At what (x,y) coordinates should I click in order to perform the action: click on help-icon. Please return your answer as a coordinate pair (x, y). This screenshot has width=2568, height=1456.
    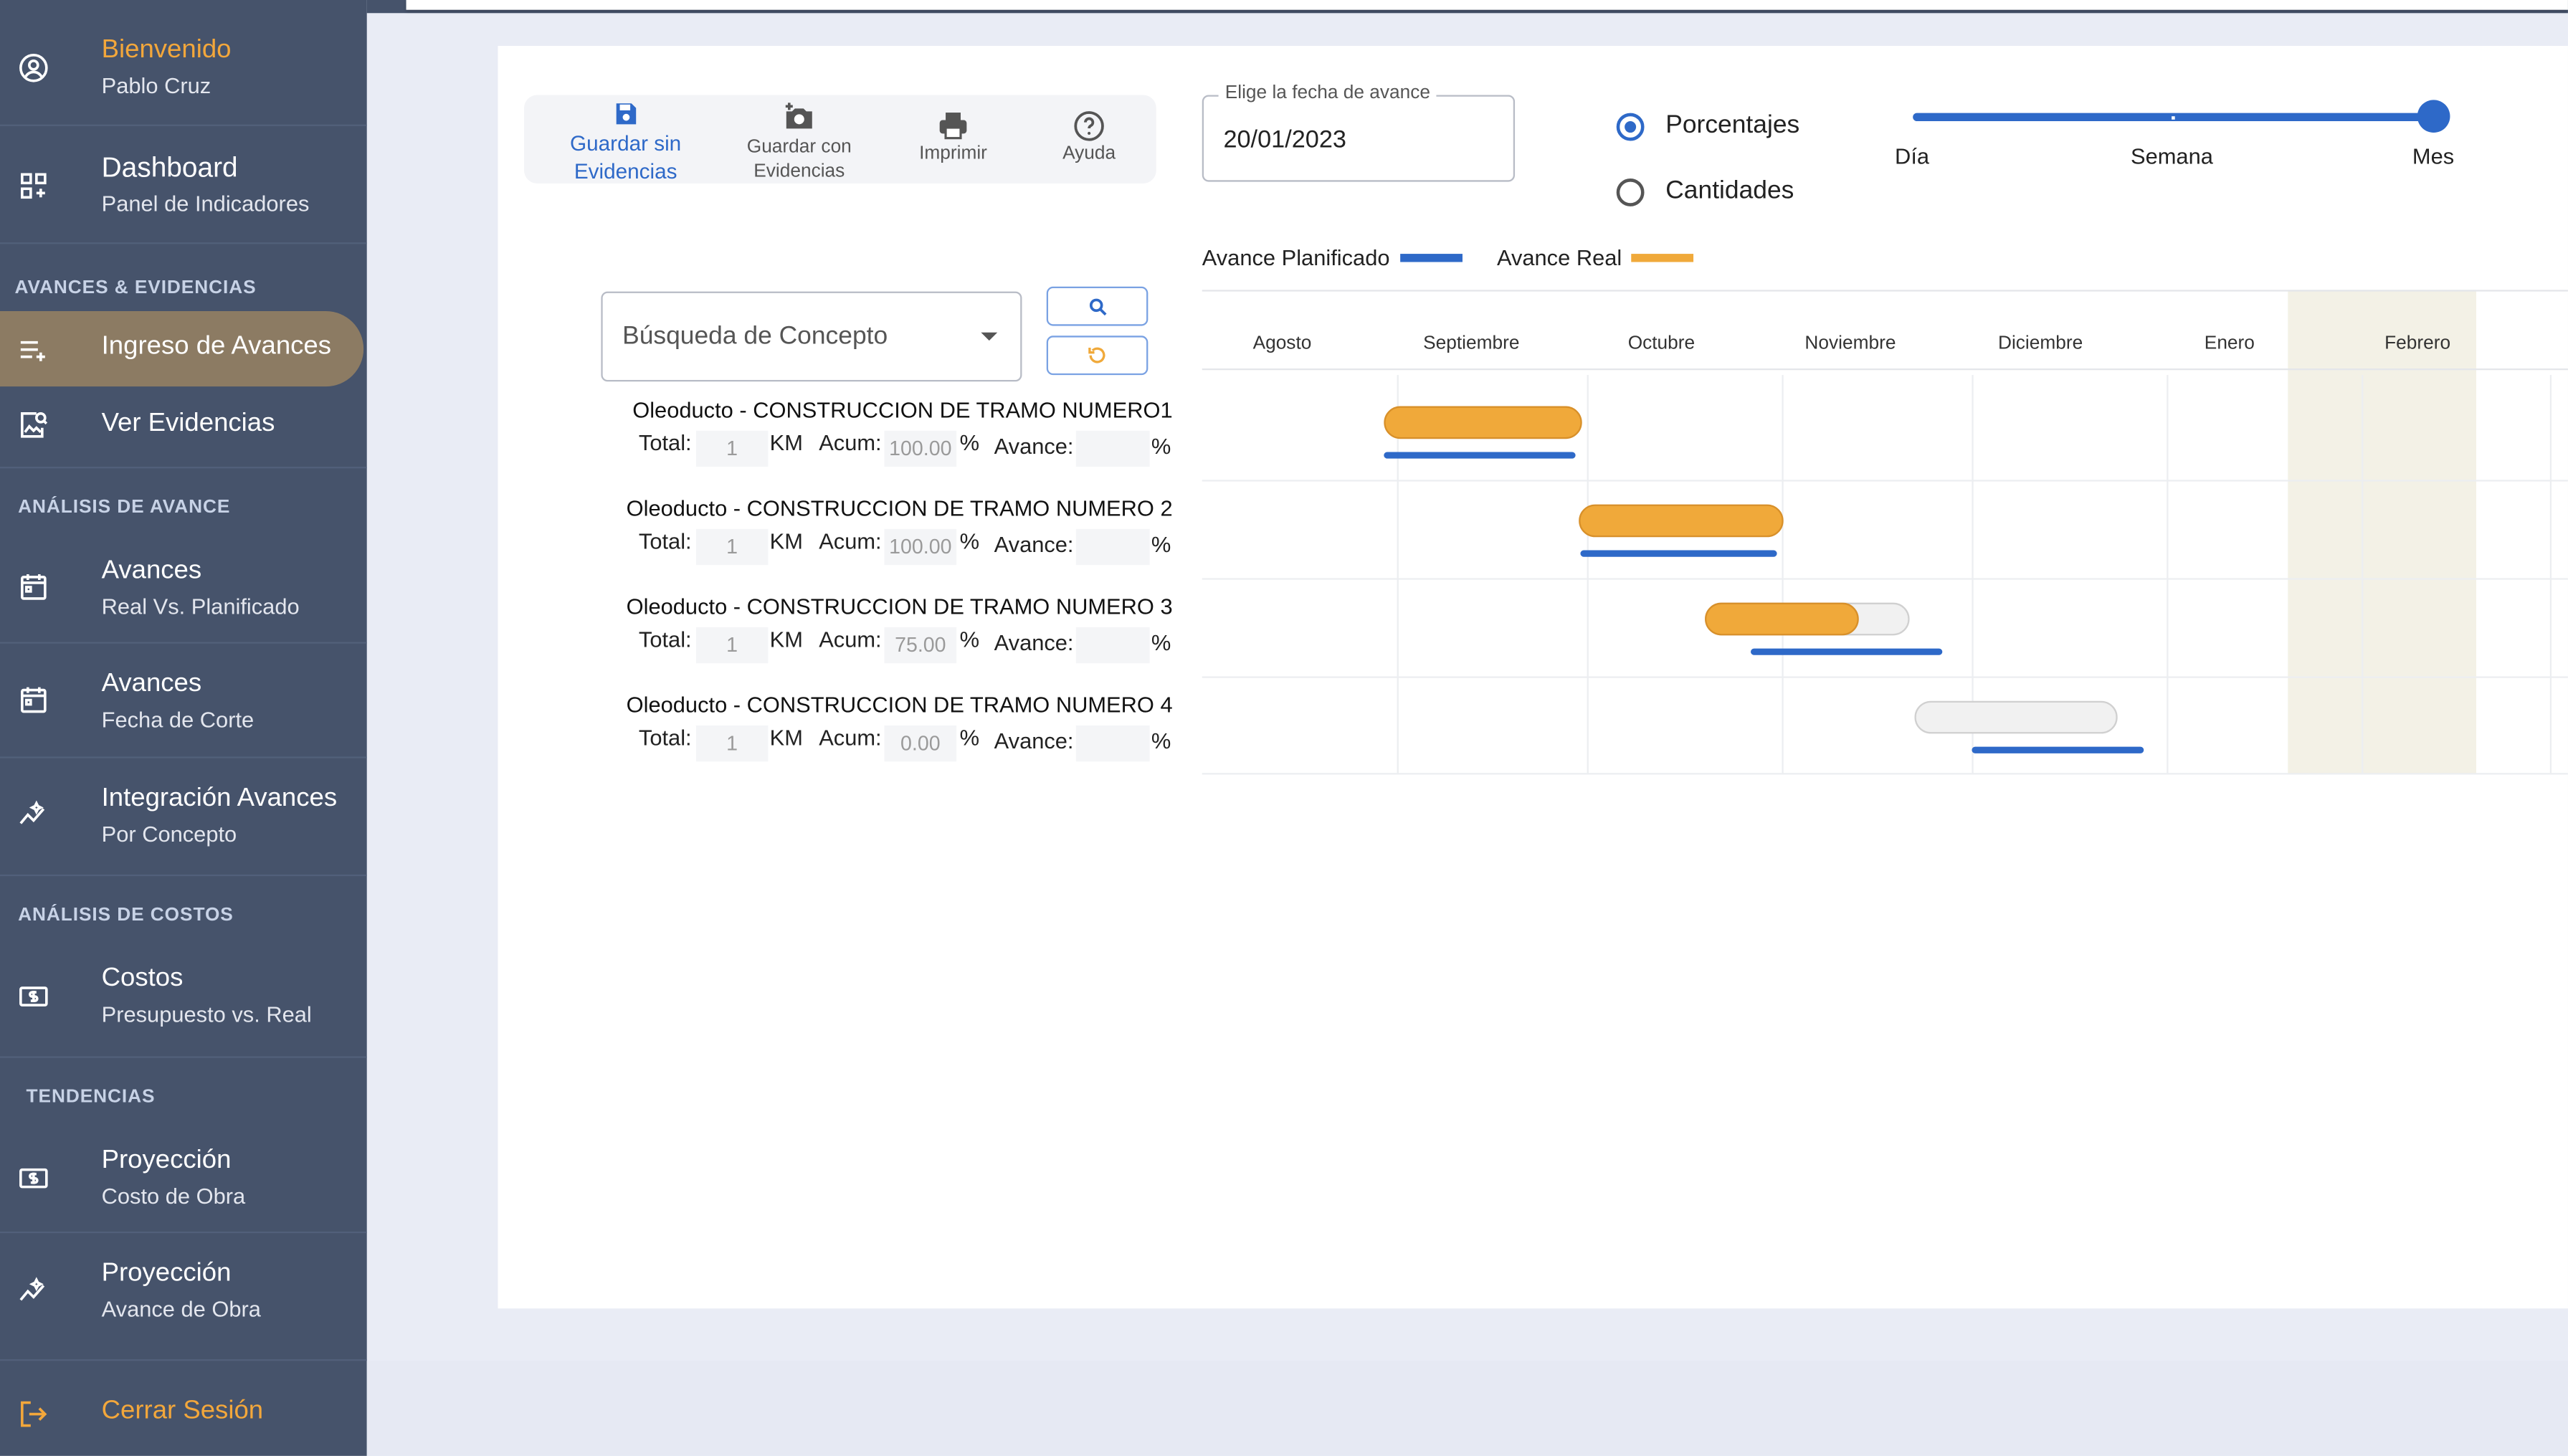
    Looking at the image, I should click on (1089, 126).